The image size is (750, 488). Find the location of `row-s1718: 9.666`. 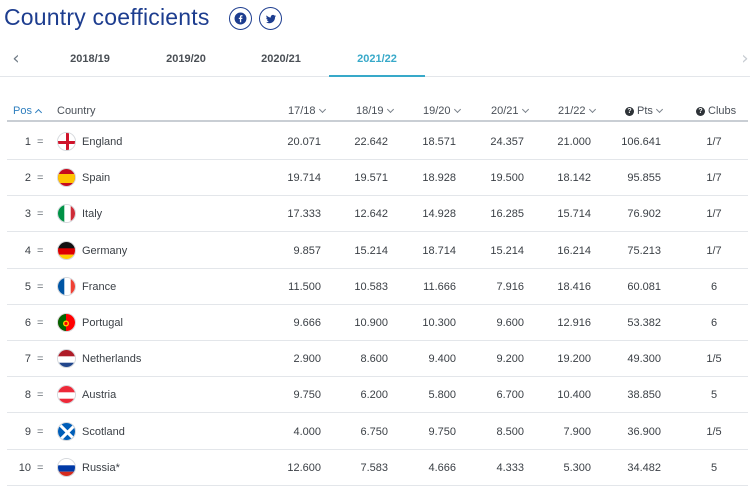

row-s1718: 9.666 is located at coordinates (307, 323).